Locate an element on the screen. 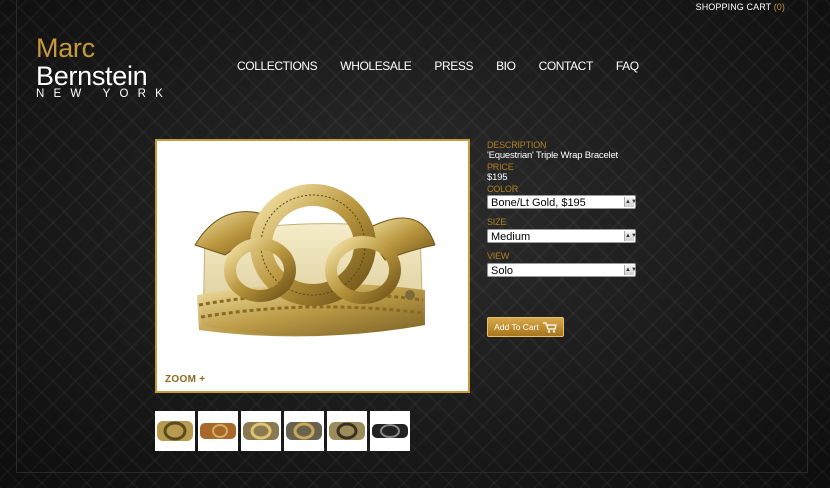  size-label: SIZE is located at coordinates (497, 222).